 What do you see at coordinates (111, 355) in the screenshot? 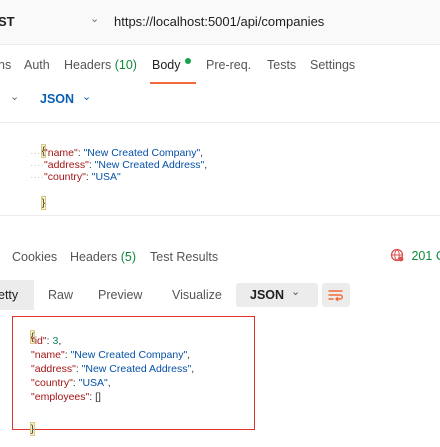
I see `code-line: "name": "New Created Company",` at bounding box center [111, 355].